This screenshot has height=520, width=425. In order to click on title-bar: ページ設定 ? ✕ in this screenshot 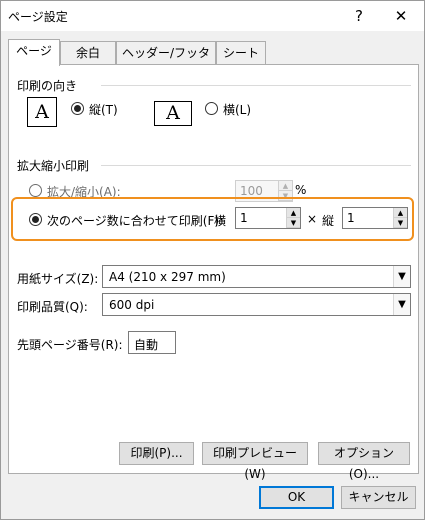, I will do `click(212, 16)`.